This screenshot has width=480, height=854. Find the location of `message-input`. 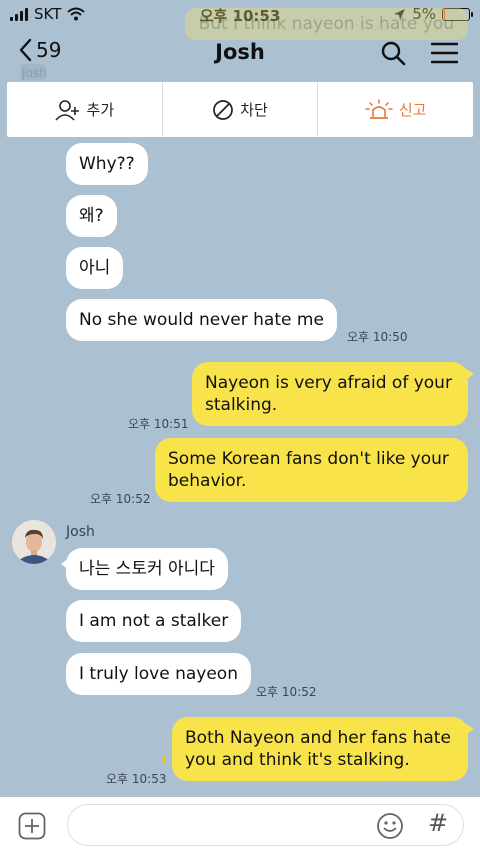

message-input is located at coordinates (265, 825).